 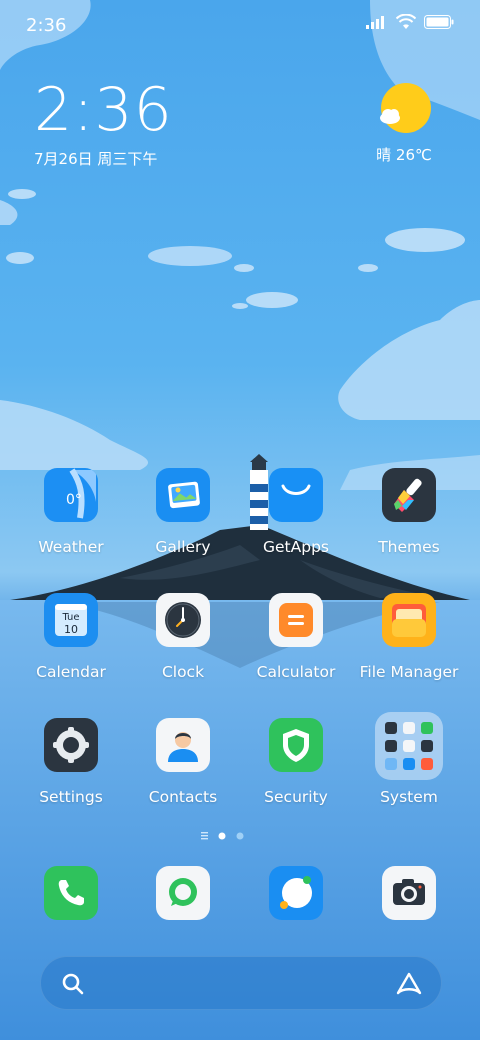 I want to click on app-label: Calendar, so click(x=71, y=672).